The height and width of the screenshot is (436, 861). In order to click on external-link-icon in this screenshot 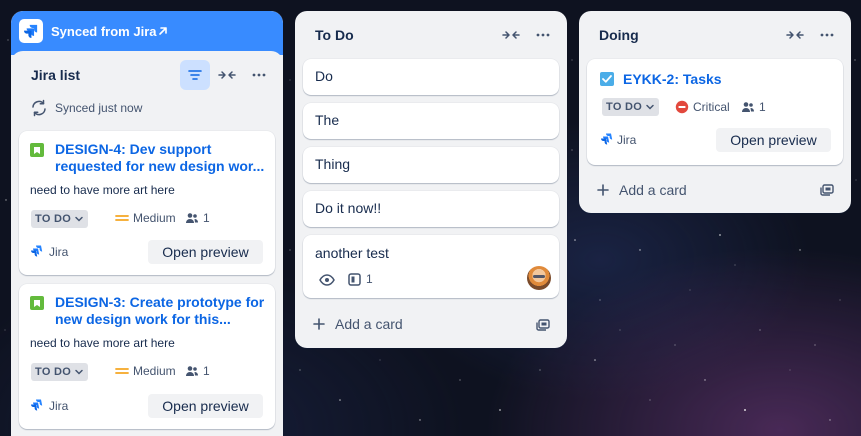, I will do `click(163, 33)`.